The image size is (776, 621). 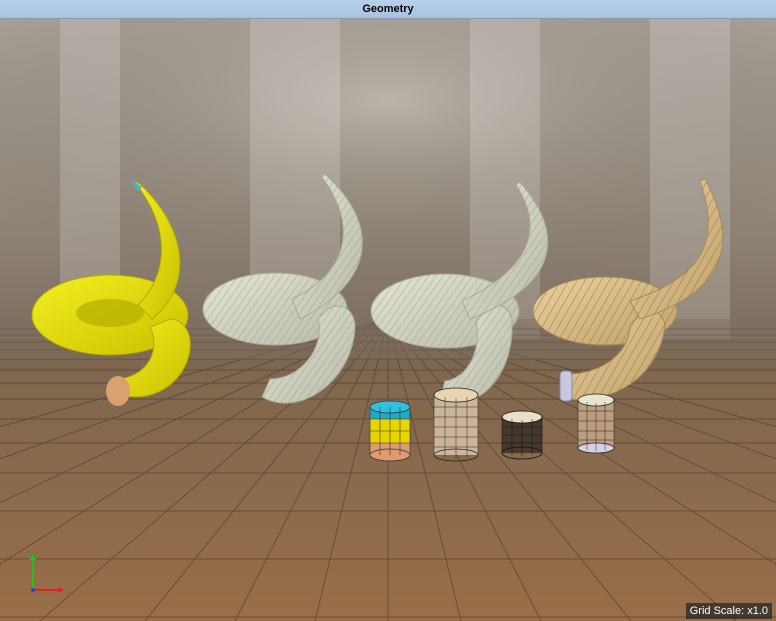 I want to click on grid-scale-readout: Grid Scale: x1.0, so click(x=728, y=611).